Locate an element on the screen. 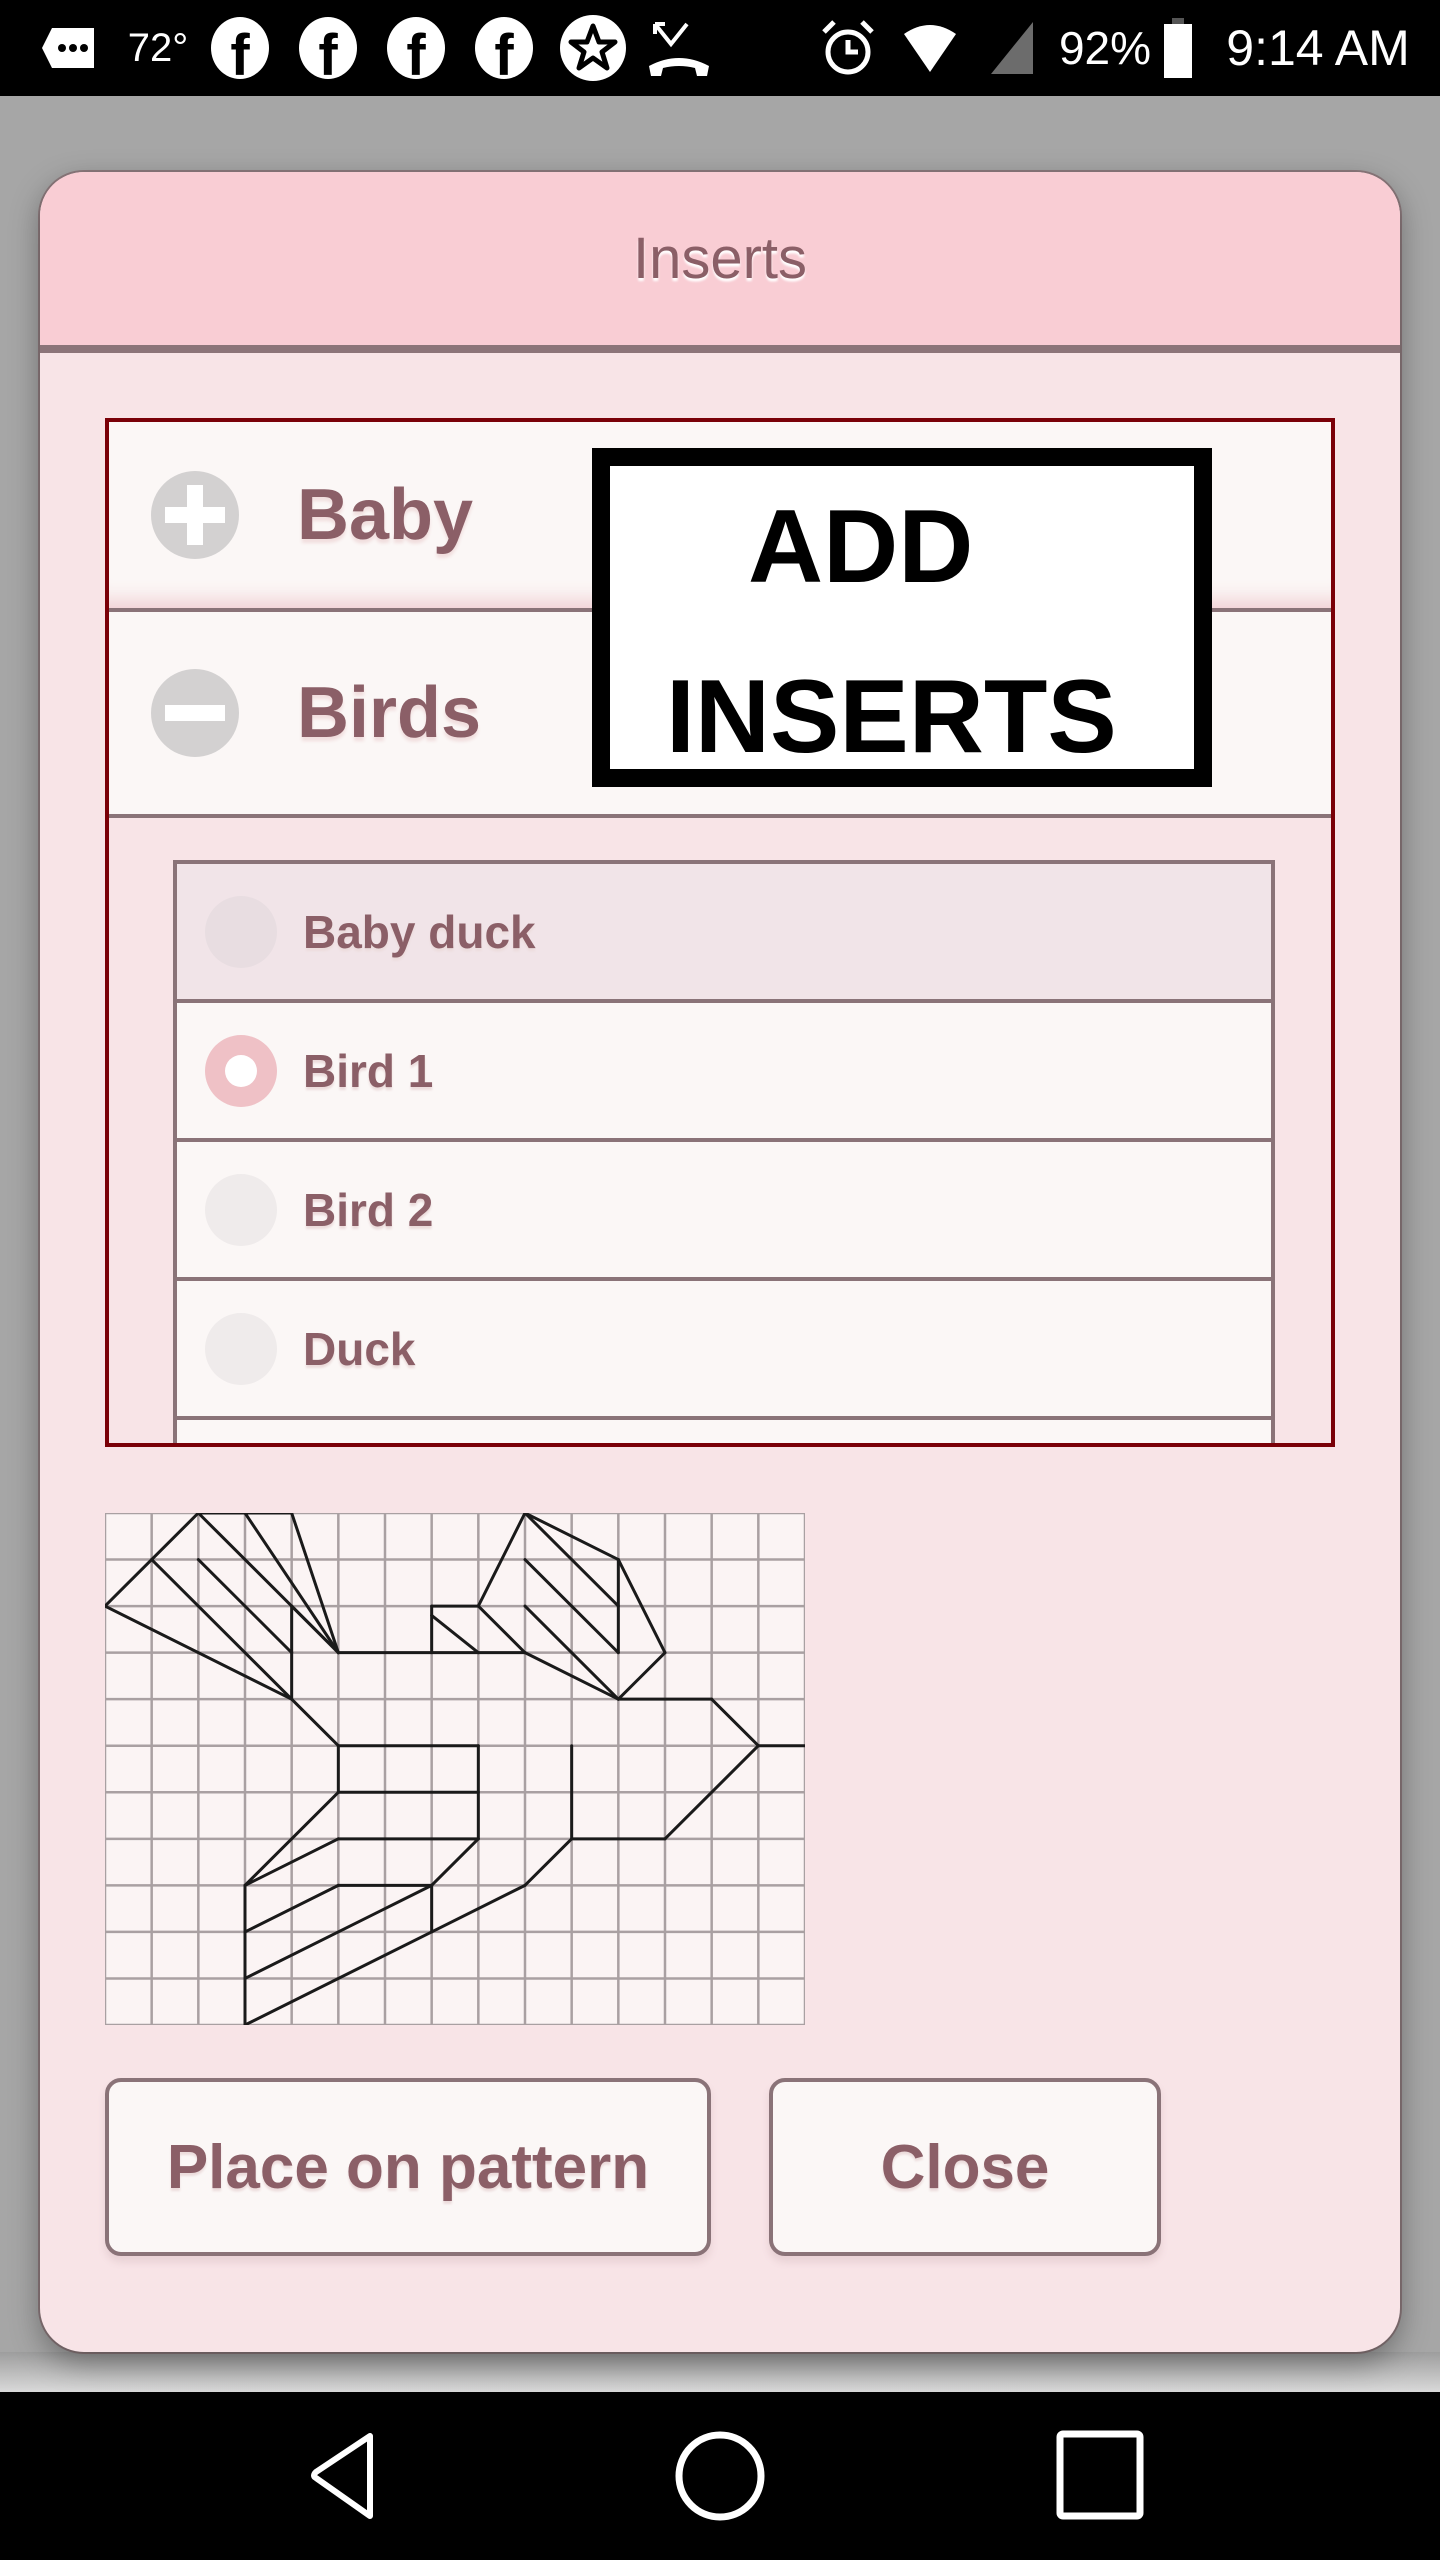  place-on-pattern-button: Place on pattern is located at coordinates (408, 2167).